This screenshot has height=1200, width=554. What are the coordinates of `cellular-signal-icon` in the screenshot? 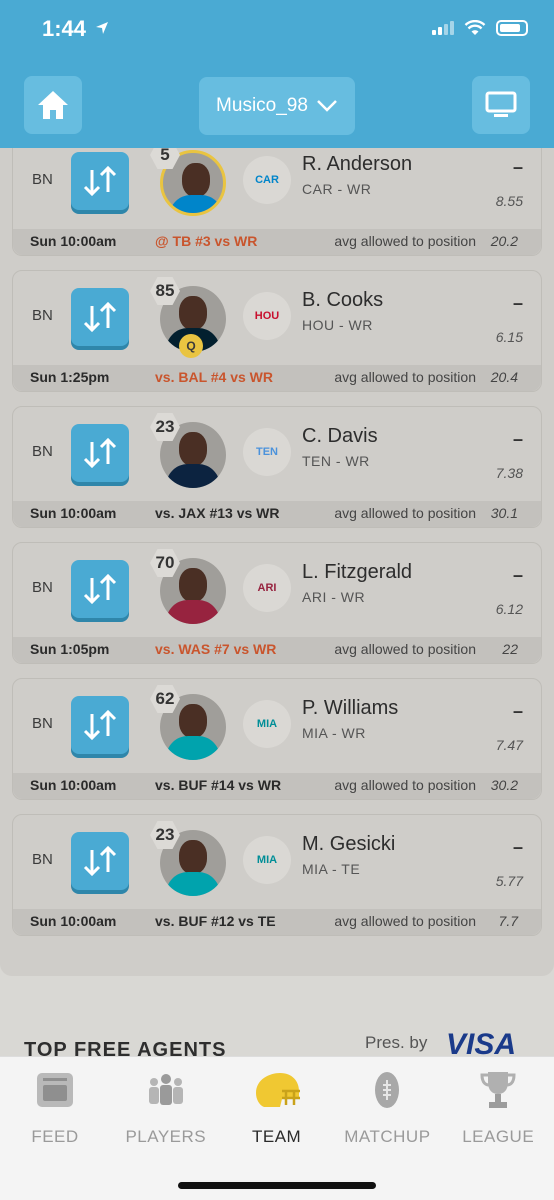 It's located at (443, 28).